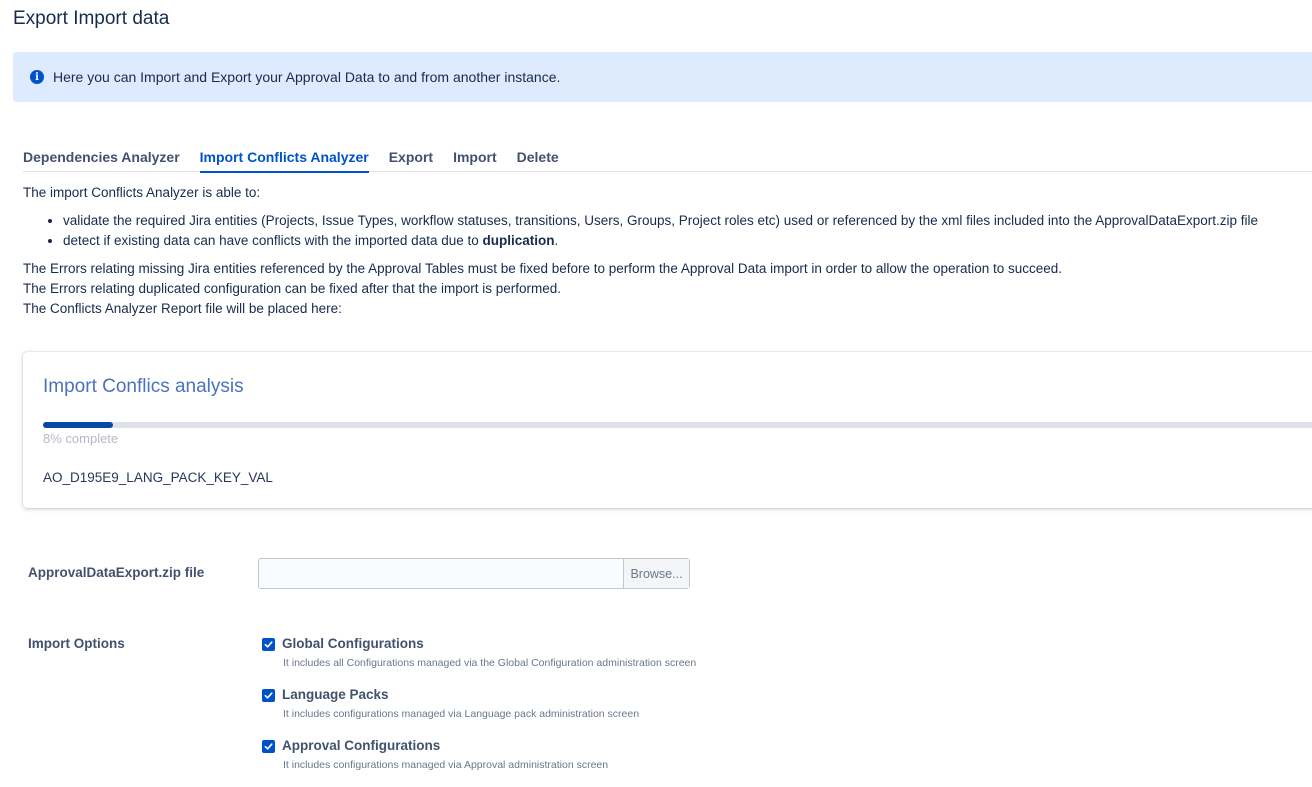 The width and height of the screenshot is (1312, 787). I want to click on tab-export: Export, so click(411, 159).